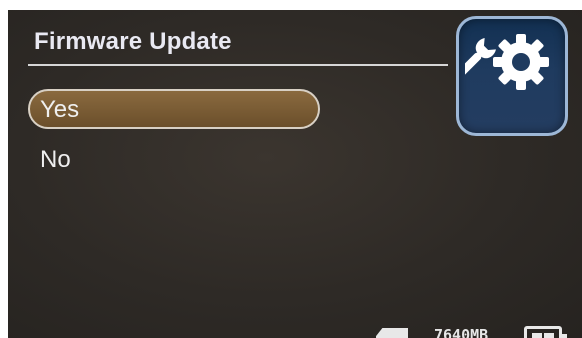 The height and width of the screenshot is (338, 582). I want to click on status-bar: 7640MB, so click(475, 328).